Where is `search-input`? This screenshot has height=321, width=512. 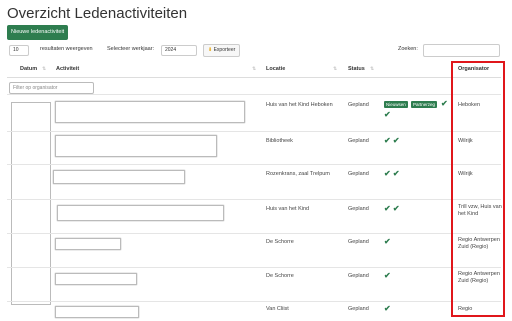
search-input is located at coordinates (461, 50).